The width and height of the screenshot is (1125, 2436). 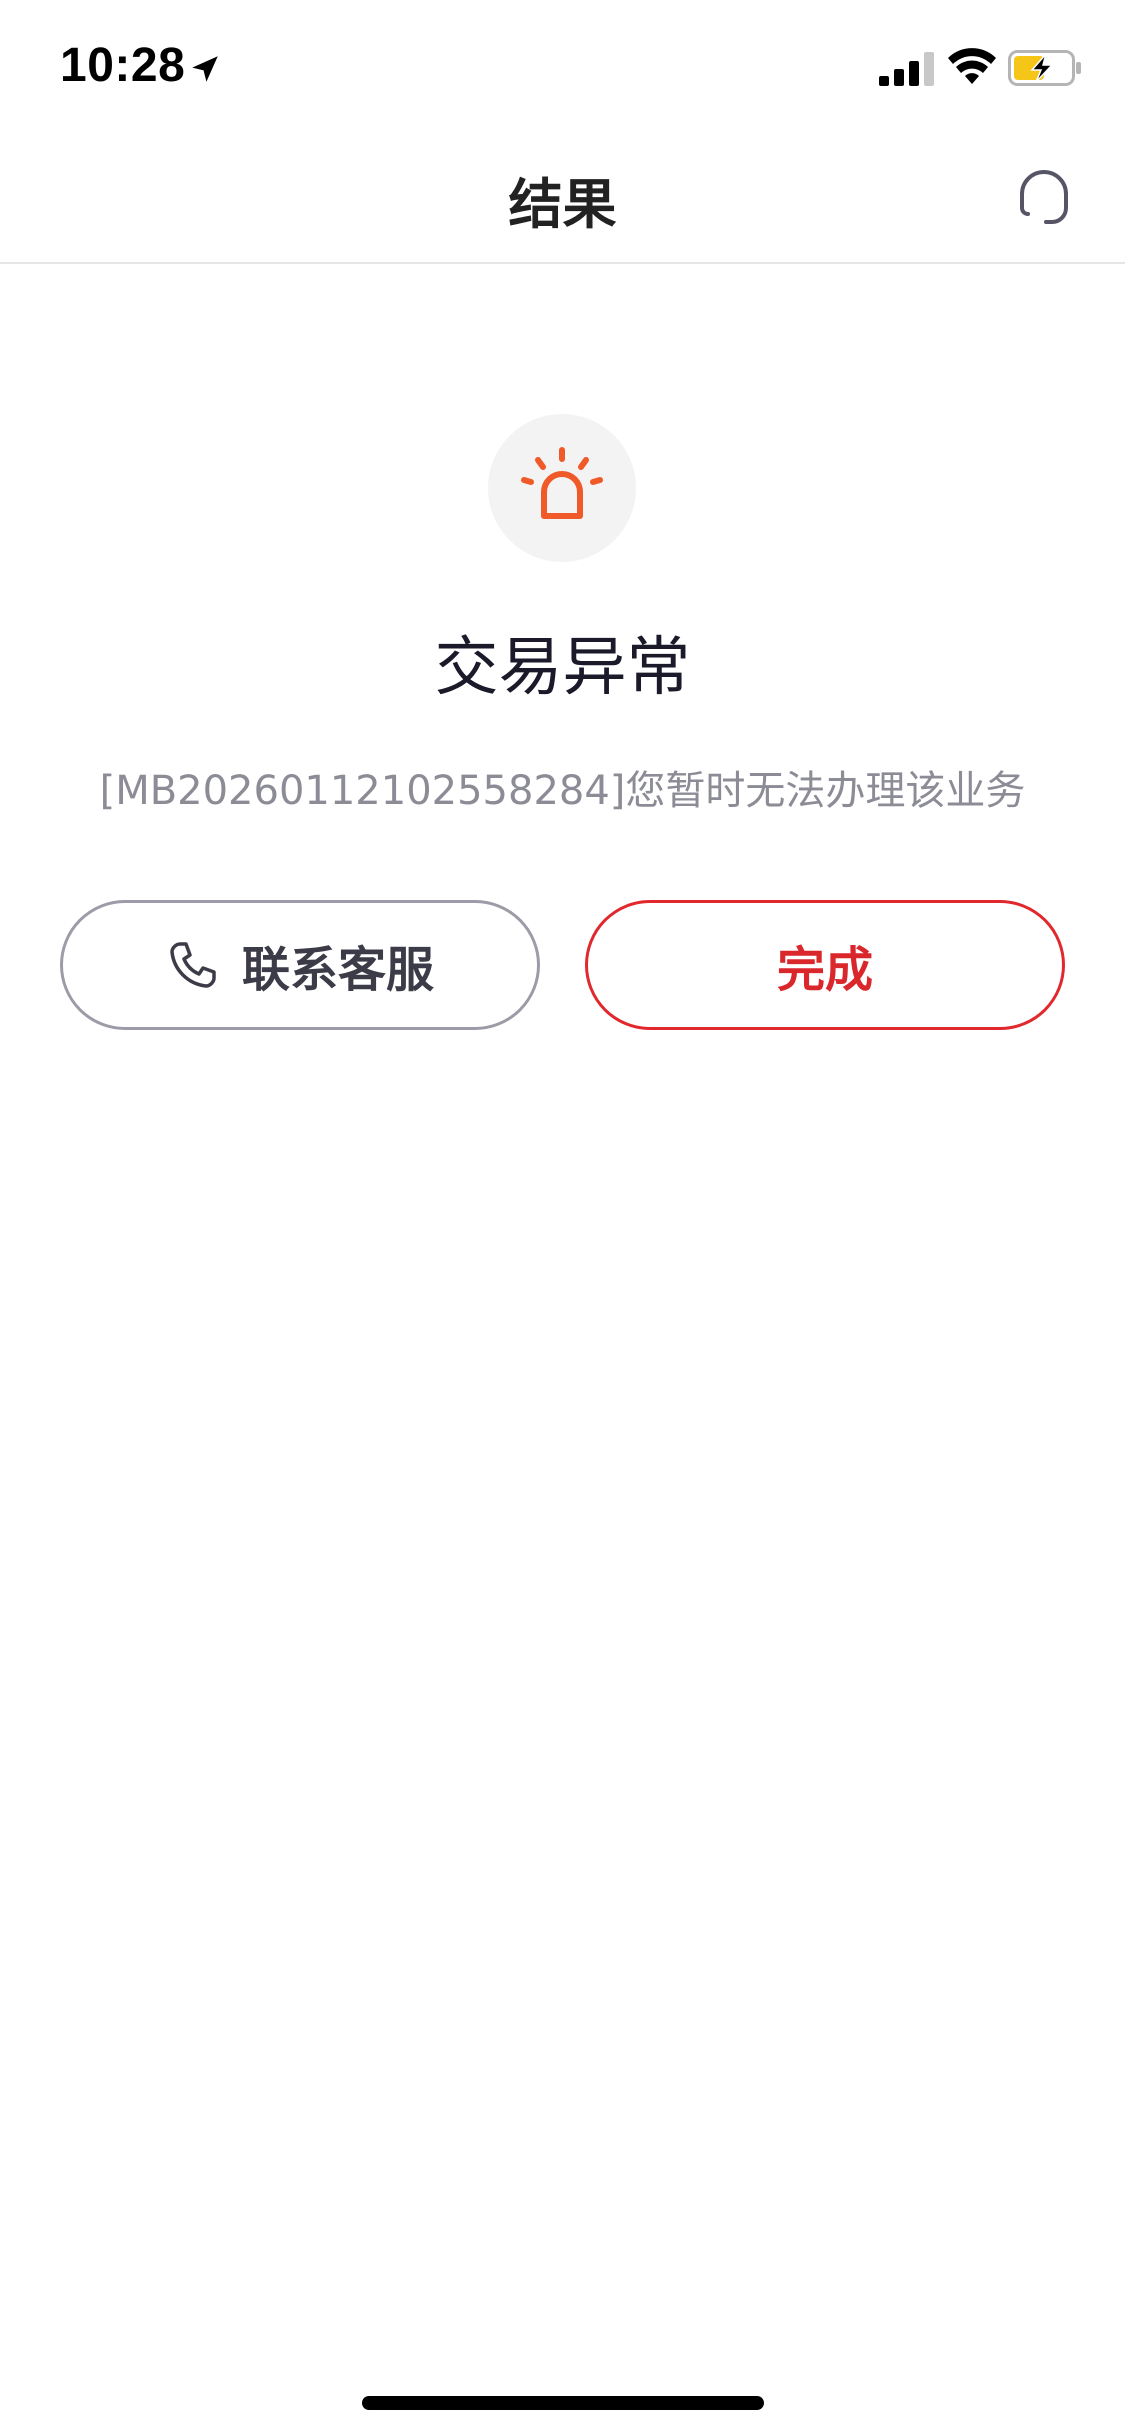 What do you see at coordinates (205, 69) in the screenshot?
I see `location-arrow-icon` at bounding box center [205, 69].